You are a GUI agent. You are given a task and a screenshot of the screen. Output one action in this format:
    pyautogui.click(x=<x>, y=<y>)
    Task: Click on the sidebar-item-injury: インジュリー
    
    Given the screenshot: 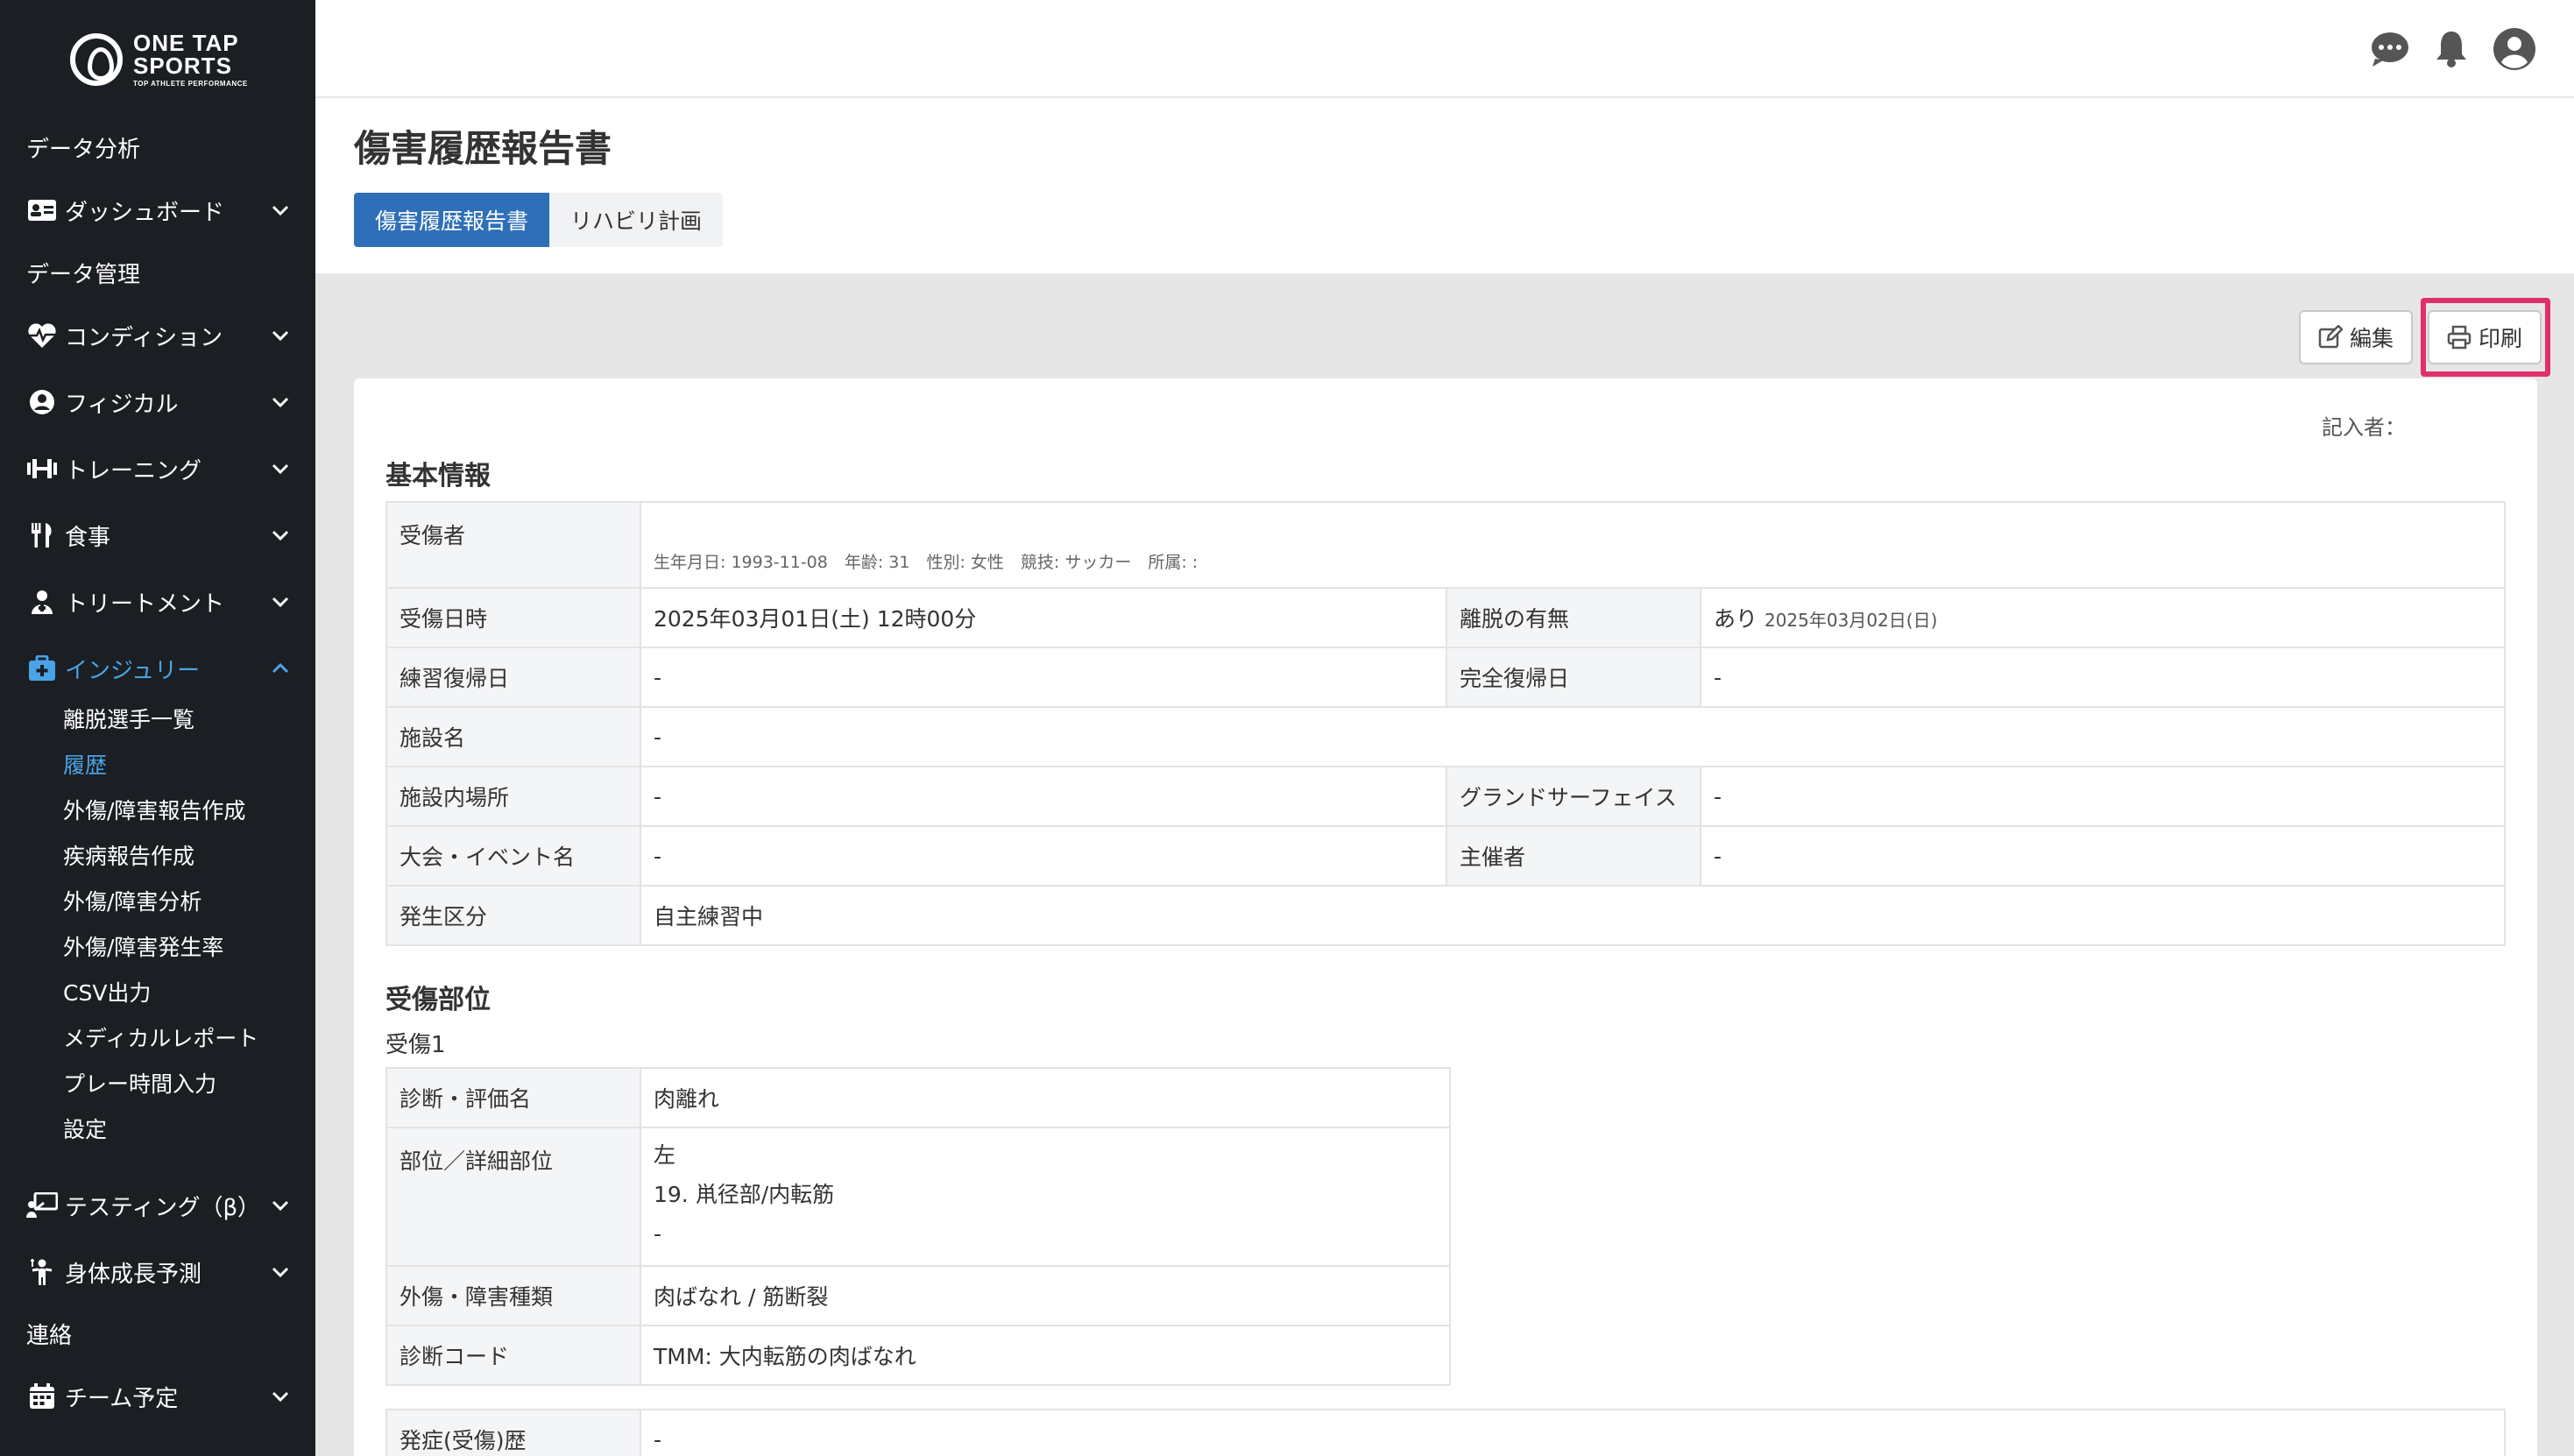 What is the action you would take?
    pyautogui.click(x=157, y=668)
    